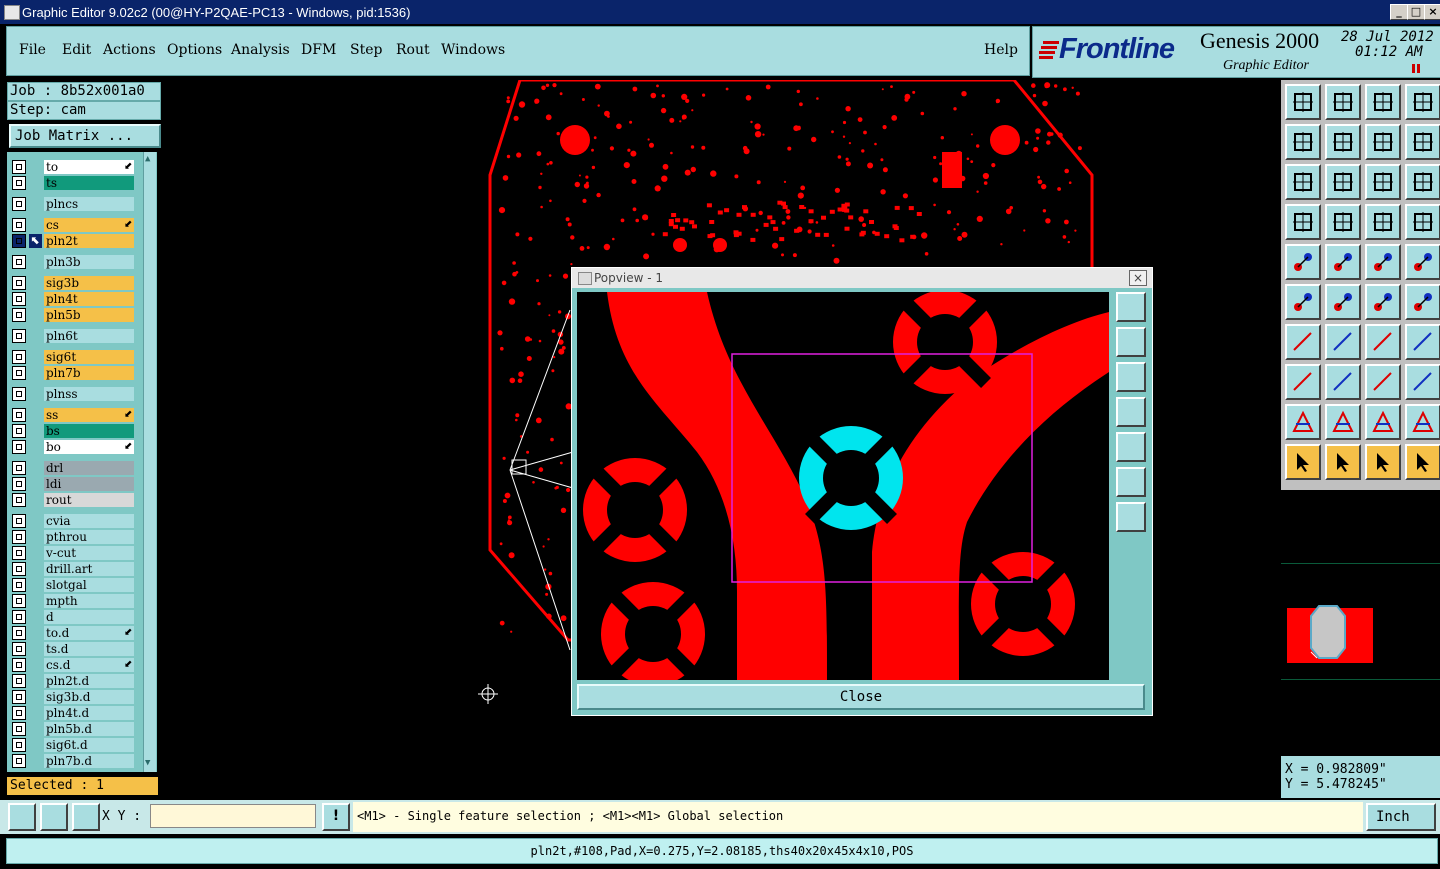 Image resolution: width=1440 pixels, height=869 pixels. Describe the element at coordinates (73, 241) in the screenshot. I see `layer-row: ⬉ pln2t` at that location.